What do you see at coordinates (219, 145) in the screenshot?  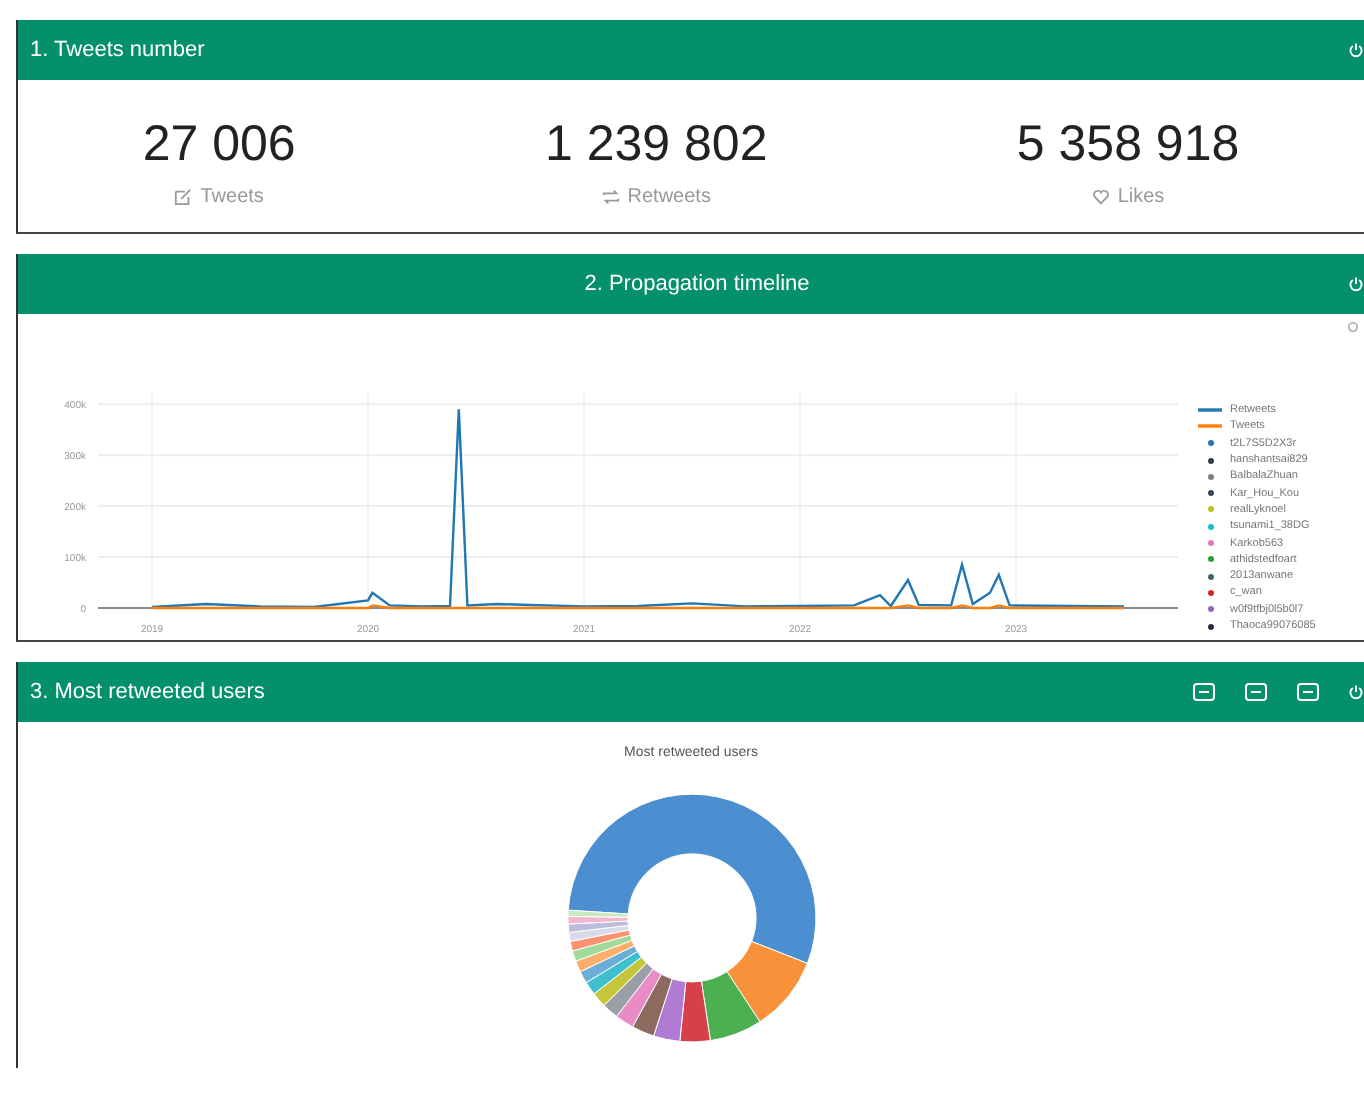 I see `stat-value: 27 006` at bounding box center [219, 145].